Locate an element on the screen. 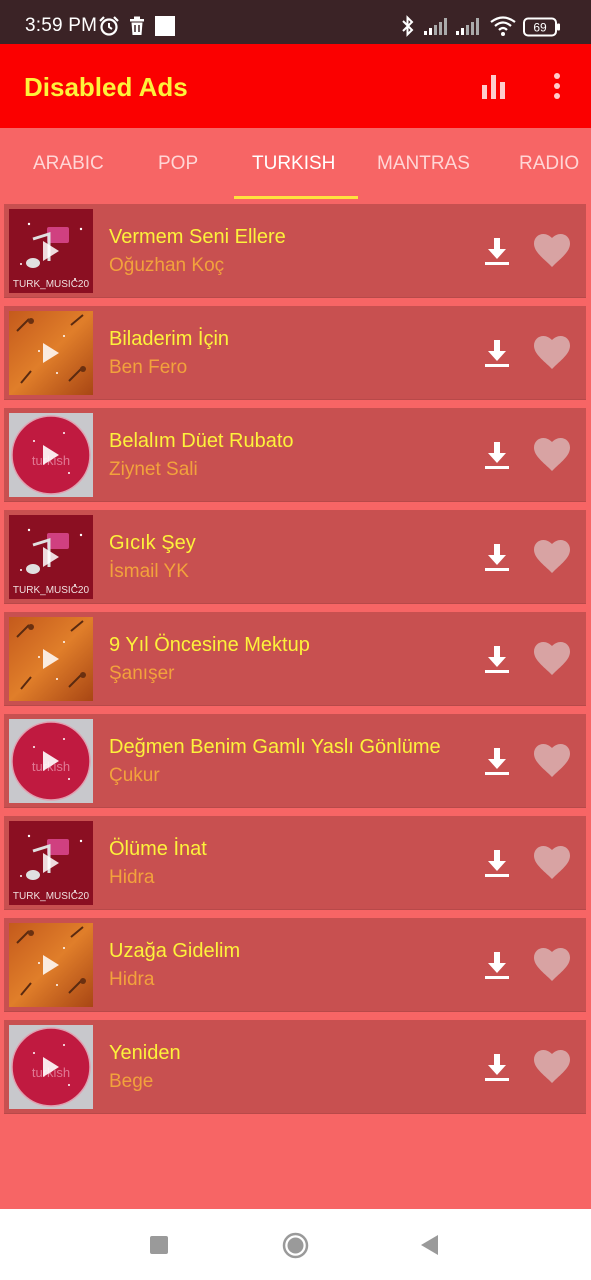 The height and width of the screenshot is (1280, 591). song-artist: İsmail YK is located at coordinates (149, 571).